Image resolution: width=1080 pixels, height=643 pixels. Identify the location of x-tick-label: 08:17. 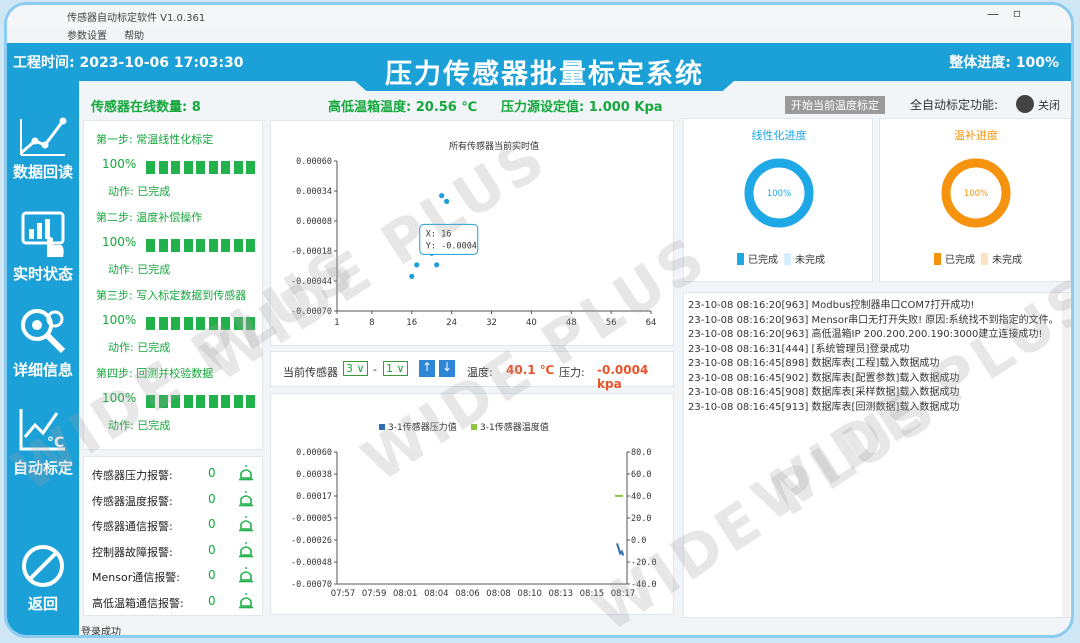
(623, 594).